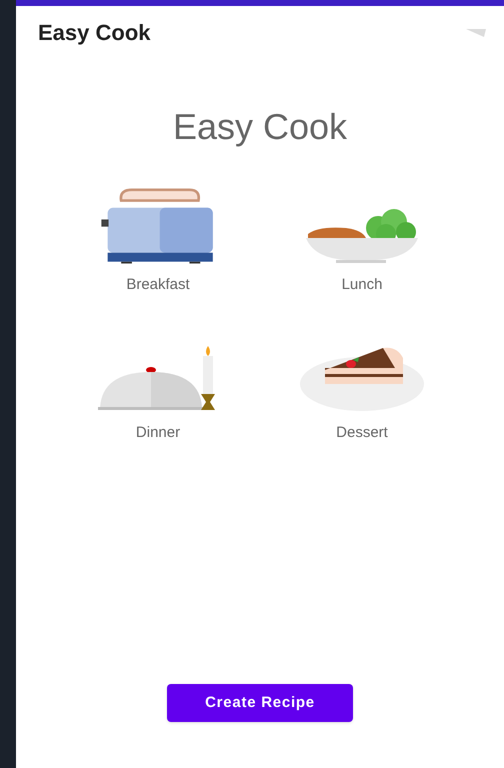 This screenshot has width=504, height=768. I want to click on app-title: Easy Cook, so click(94, 32).